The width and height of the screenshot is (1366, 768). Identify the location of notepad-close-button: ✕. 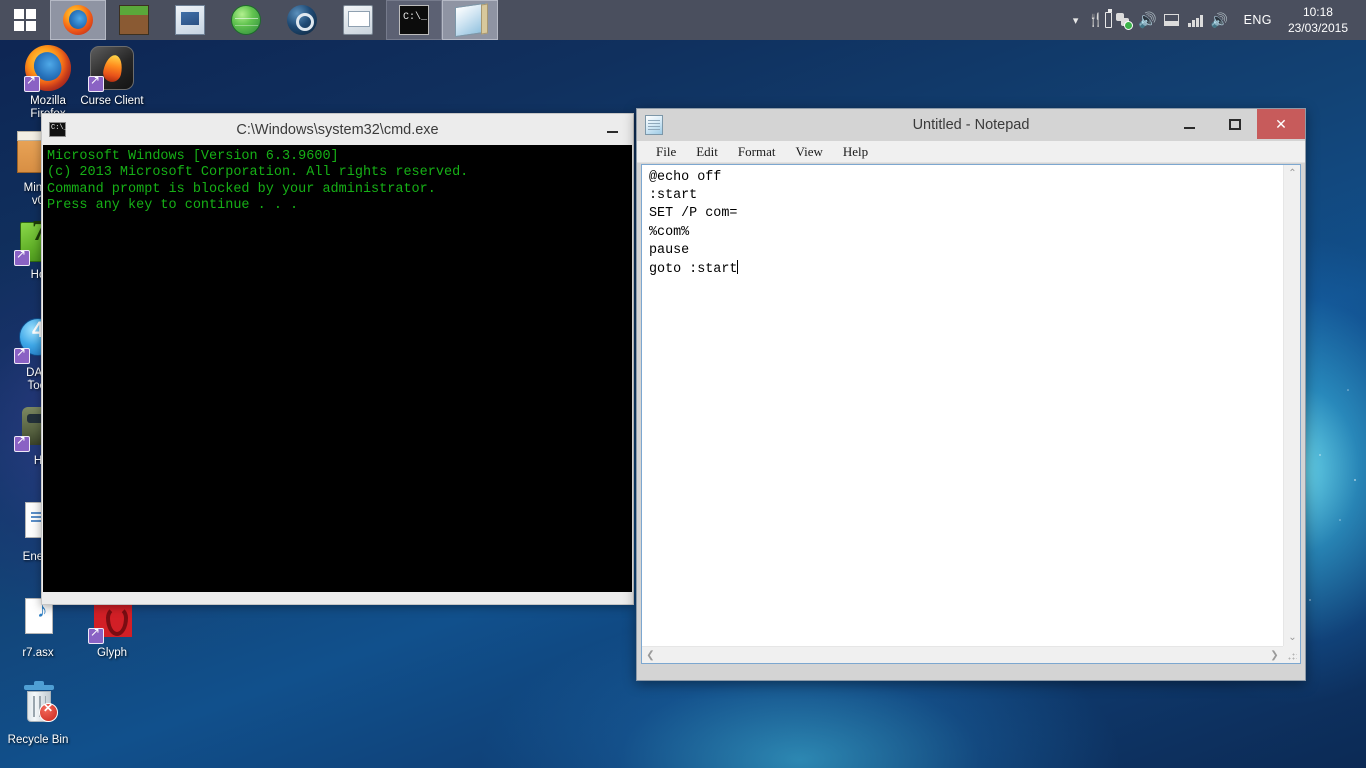
(1281, 124).